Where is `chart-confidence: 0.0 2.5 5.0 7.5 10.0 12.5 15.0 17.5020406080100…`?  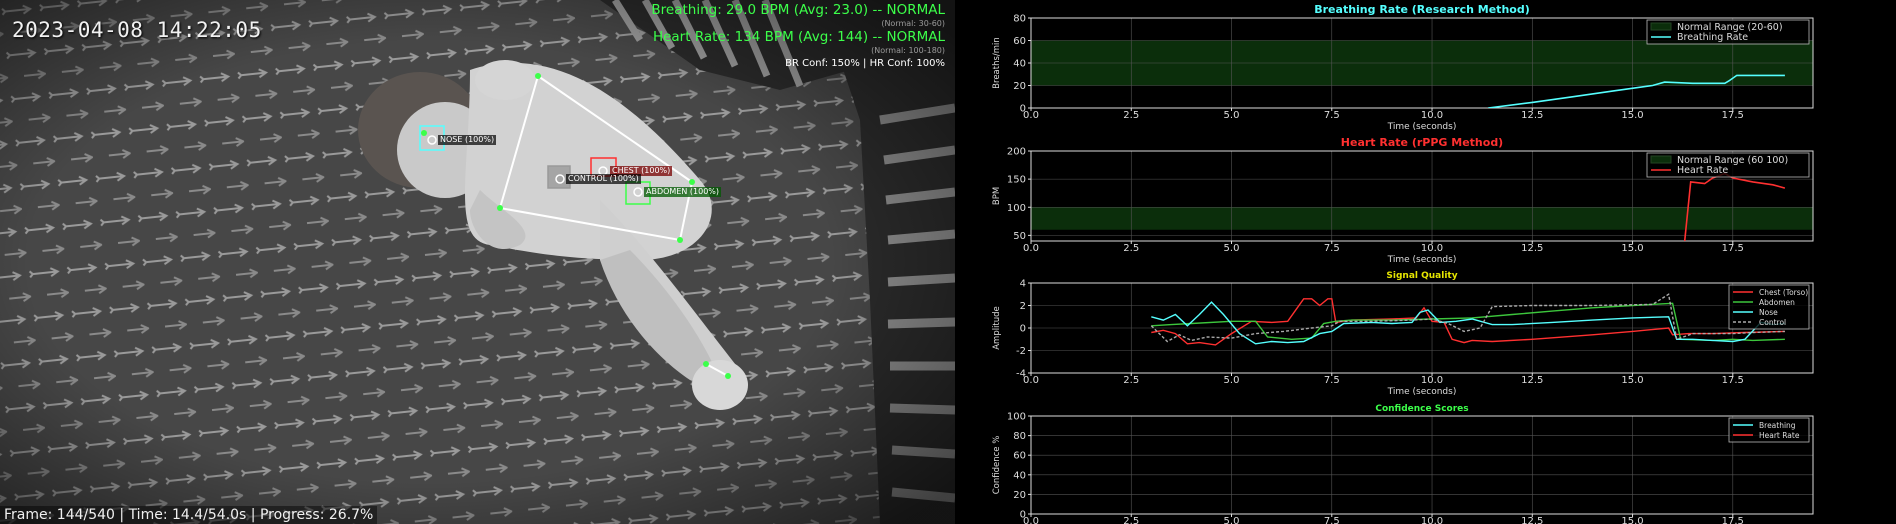
chart-confidence: 0.0 2.5 5.0 7.5 10.0 12.5 15.0 17.5020406080100… is located at coordinates (1403, 464).